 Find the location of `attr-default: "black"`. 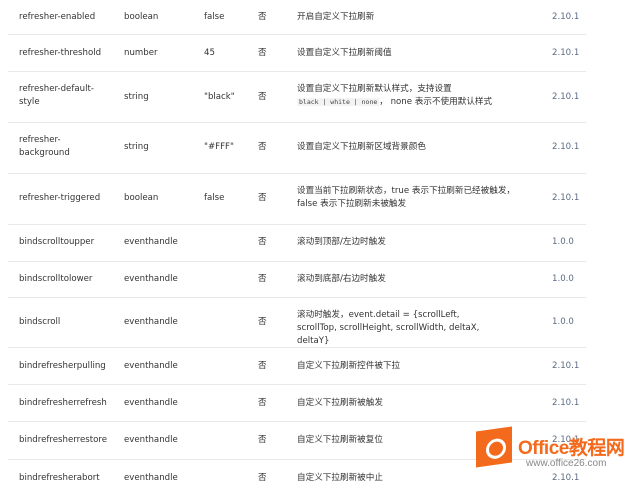

attr-default: "black" is located at coordinates (219, 97).